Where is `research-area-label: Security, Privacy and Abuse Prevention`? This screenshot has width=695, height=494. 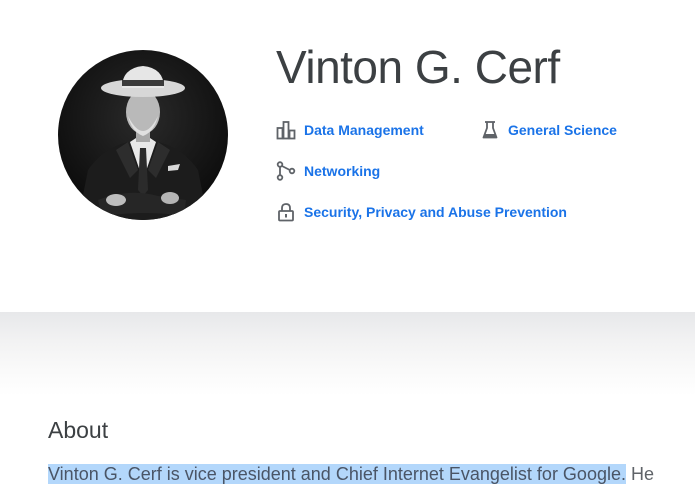 research-area-label: Security, Privacy and Abuse Prevention is located at coordinates (435, 212).